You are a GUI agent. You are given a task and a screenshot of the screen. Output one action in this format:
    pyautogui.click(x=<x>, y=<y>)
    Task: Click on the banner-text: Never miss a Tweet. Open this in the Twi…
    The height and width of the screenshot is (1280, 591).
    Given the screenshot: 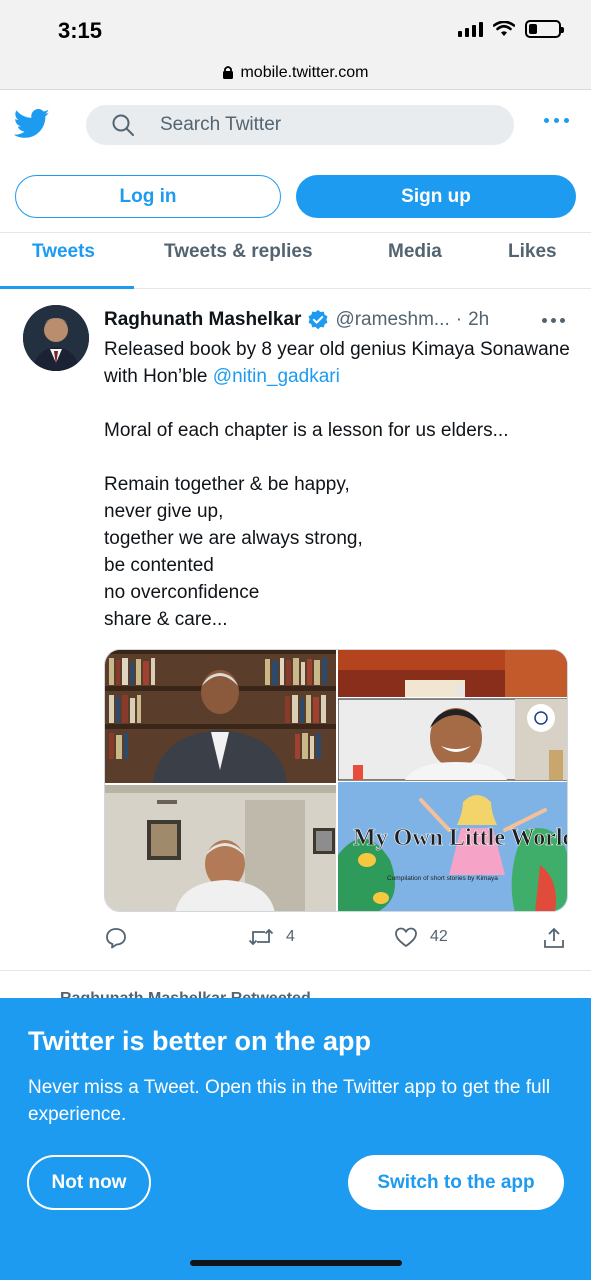 What is the action you would take?
    pyautogui.click(x=289, y=1101)
    